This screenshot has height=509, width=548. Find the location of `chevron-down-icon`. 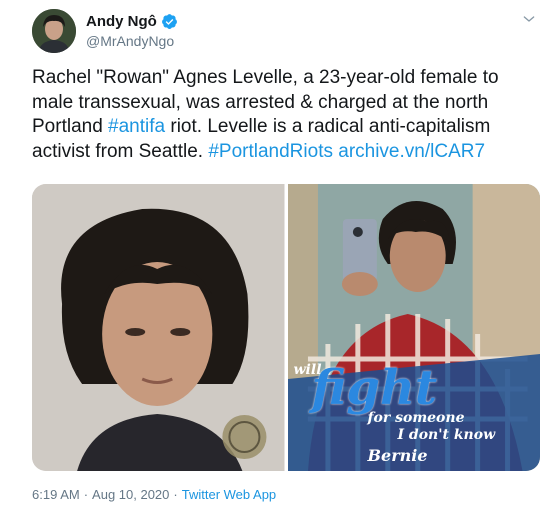

chevron-down-icon is located at coordinates (529, 19).